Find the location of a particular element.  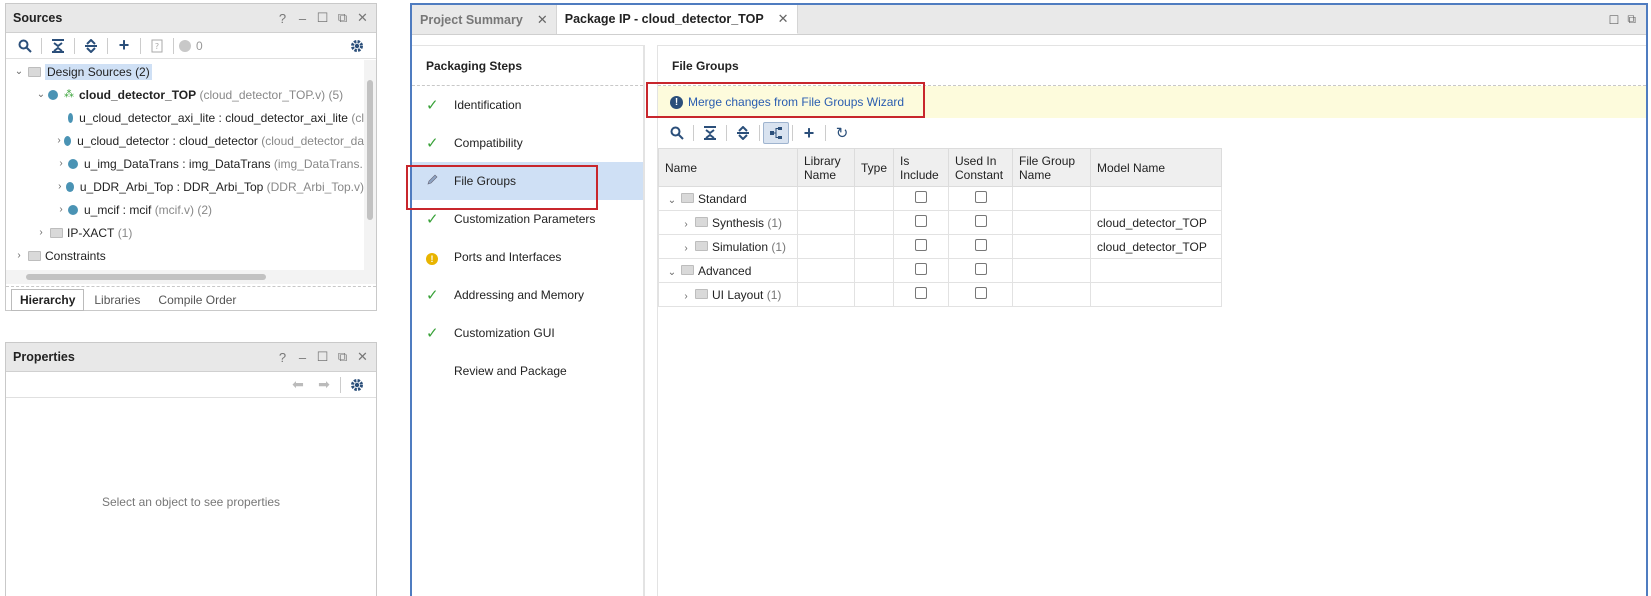

properties-empty-message: Select an object to see properties is located at coordinates (191, 502).